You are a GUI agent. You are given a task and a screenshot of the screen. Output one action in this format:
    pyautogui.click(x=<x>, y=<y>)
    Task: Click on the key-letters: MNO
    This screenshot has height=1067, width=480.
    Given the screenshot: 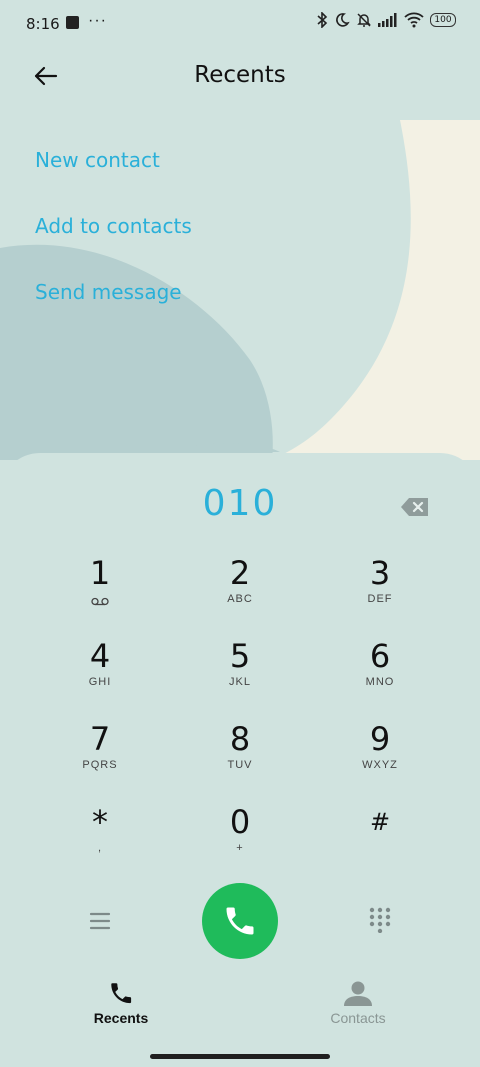 What is the action you would take?
    pyautogui.click(x=380, y=682)
    